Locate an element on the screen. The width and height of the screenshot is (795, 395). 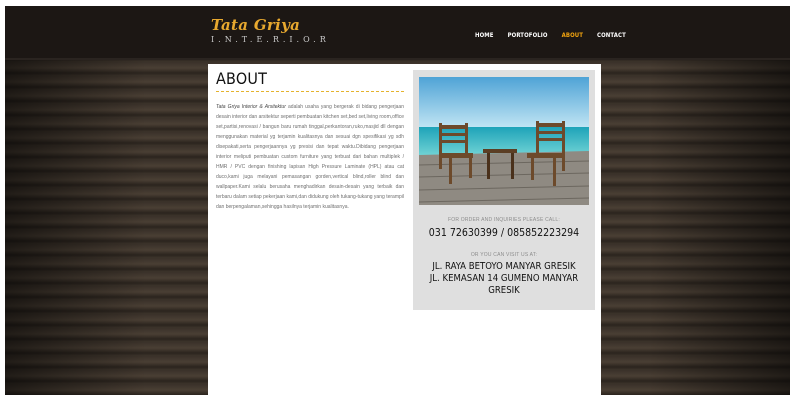
logo-title: Tata Griya is located at coordinates (256, 25).